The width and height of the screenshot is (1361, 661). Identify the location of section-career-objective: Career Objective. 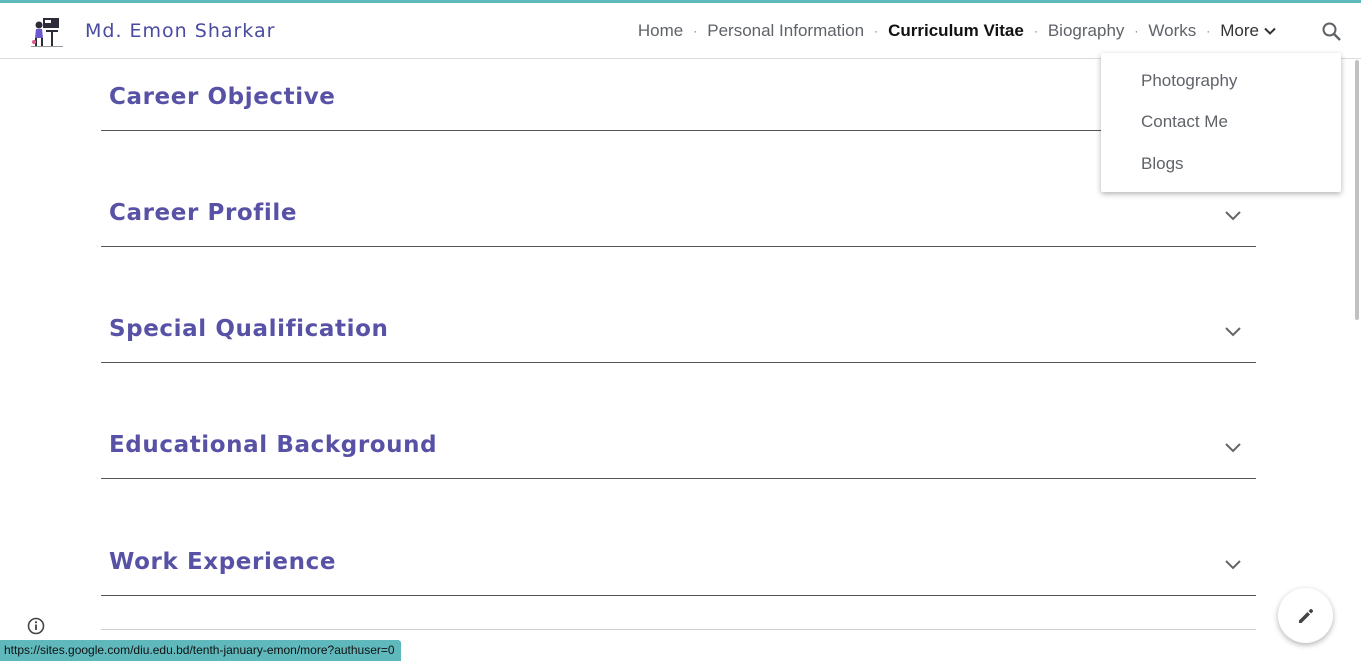
(678, 73).